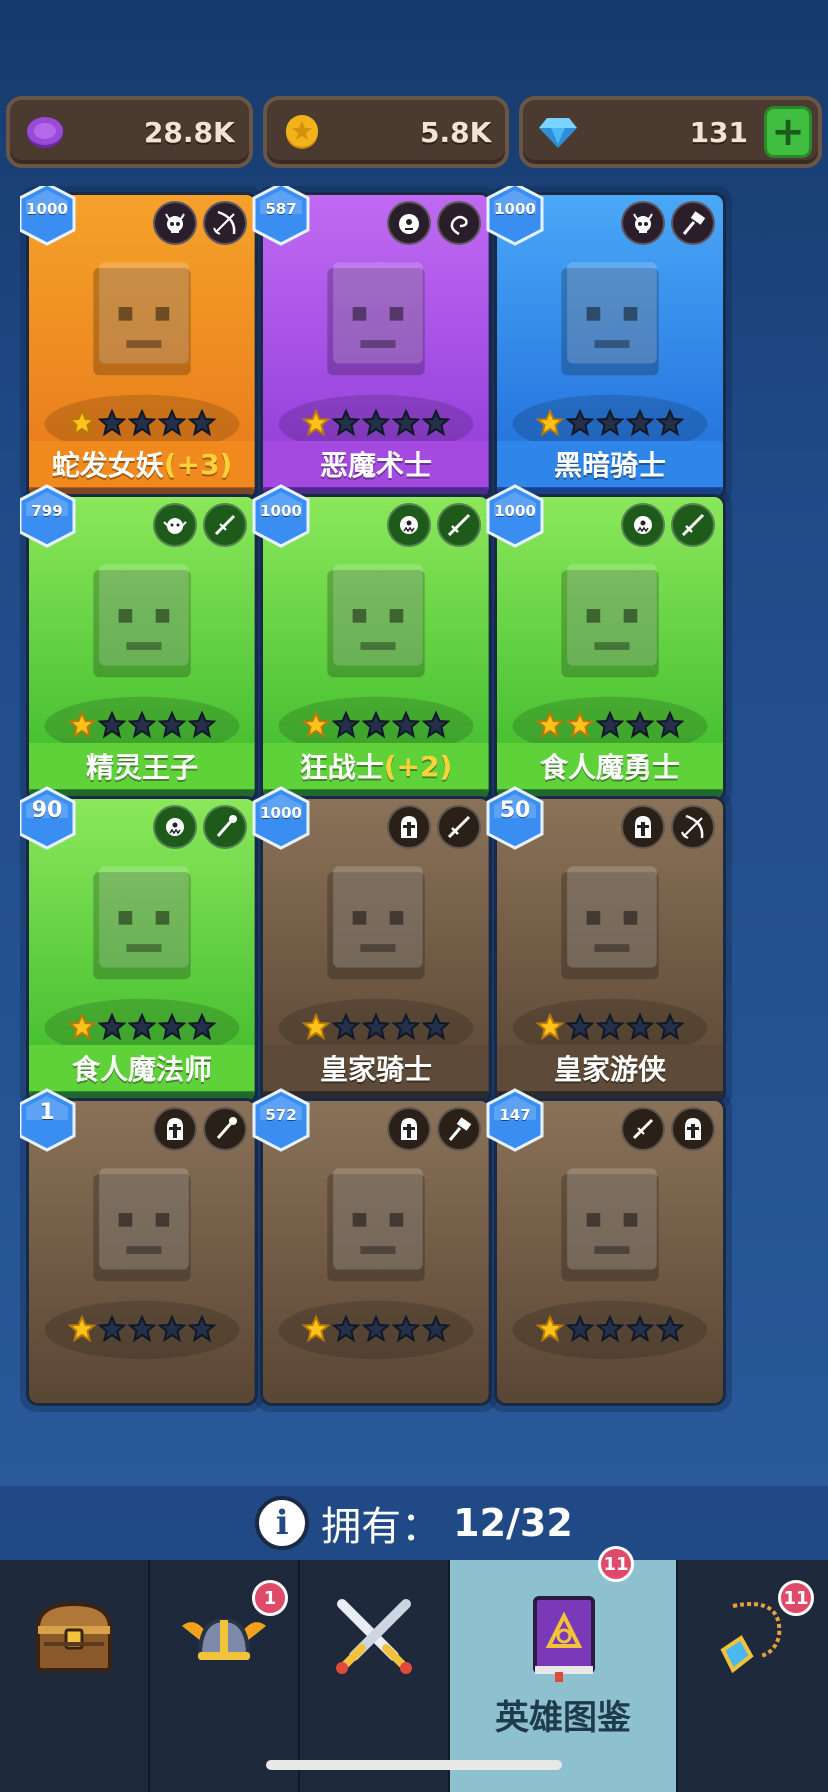 This screenshot has width=828, height=1792. I want to click on hero-name-bar: 恶魔术士, so click(376, 464).